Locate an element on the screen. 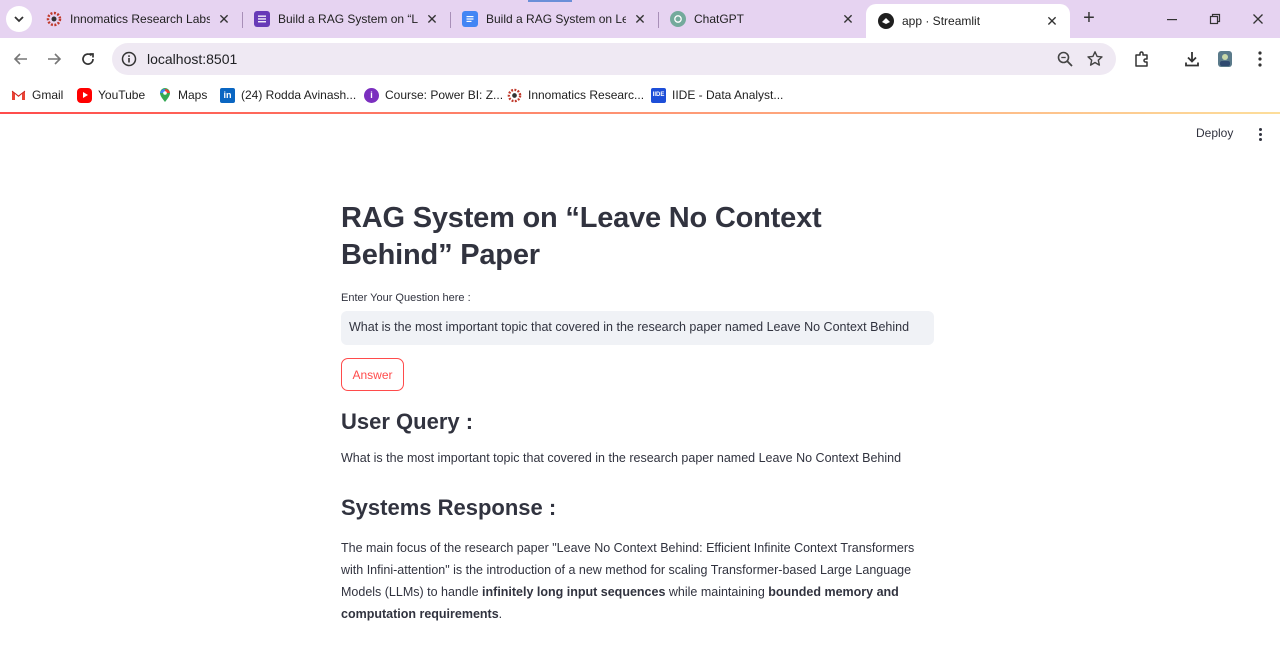 This screenshot has height=652, width=1280. zoom-icon is located at coordinates (1065, 59).